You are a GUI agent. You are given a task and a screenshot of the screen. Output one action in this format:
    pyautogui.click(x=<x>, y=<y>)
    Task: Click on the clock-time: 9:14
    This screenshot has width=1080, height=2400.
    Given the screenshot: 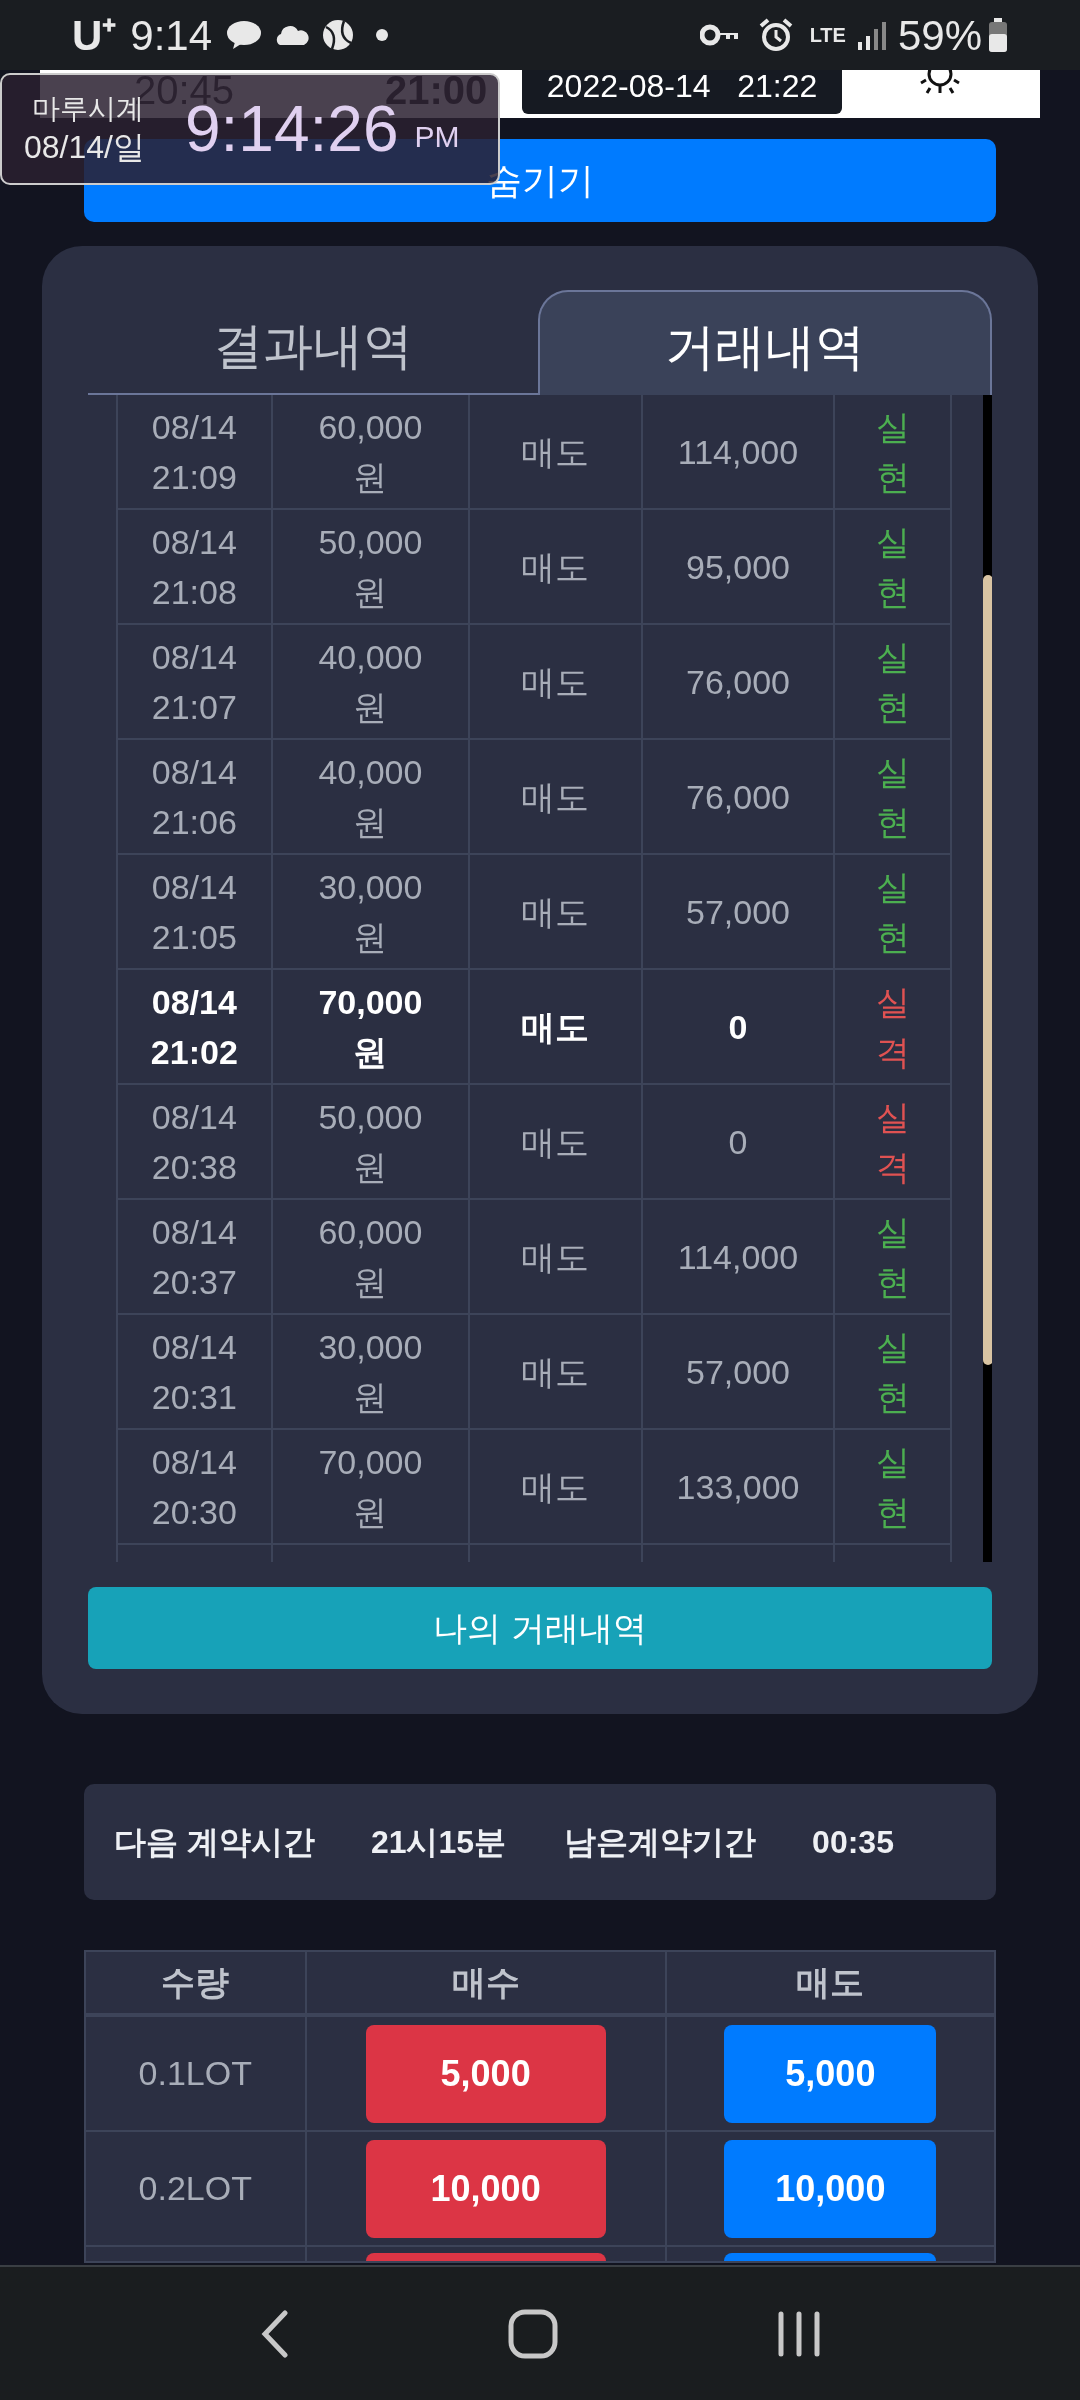 What is the action you would take?
    pyautogui.click(x=171, y=35)
    